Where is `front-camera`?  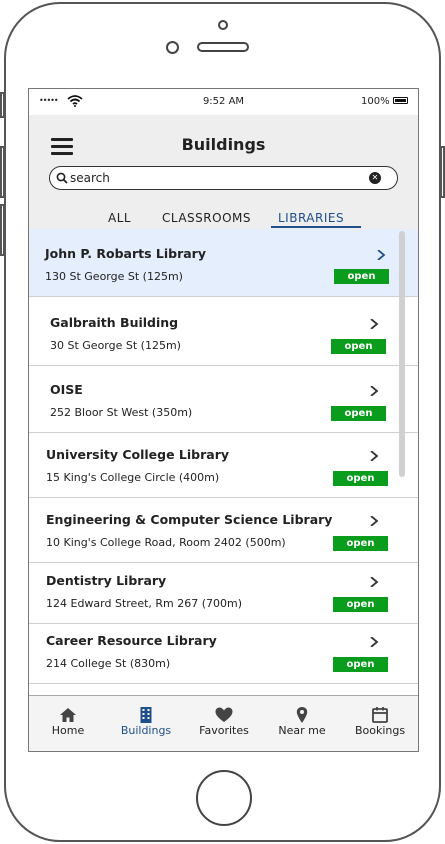
front-camera is located at coordinates (172, 47).